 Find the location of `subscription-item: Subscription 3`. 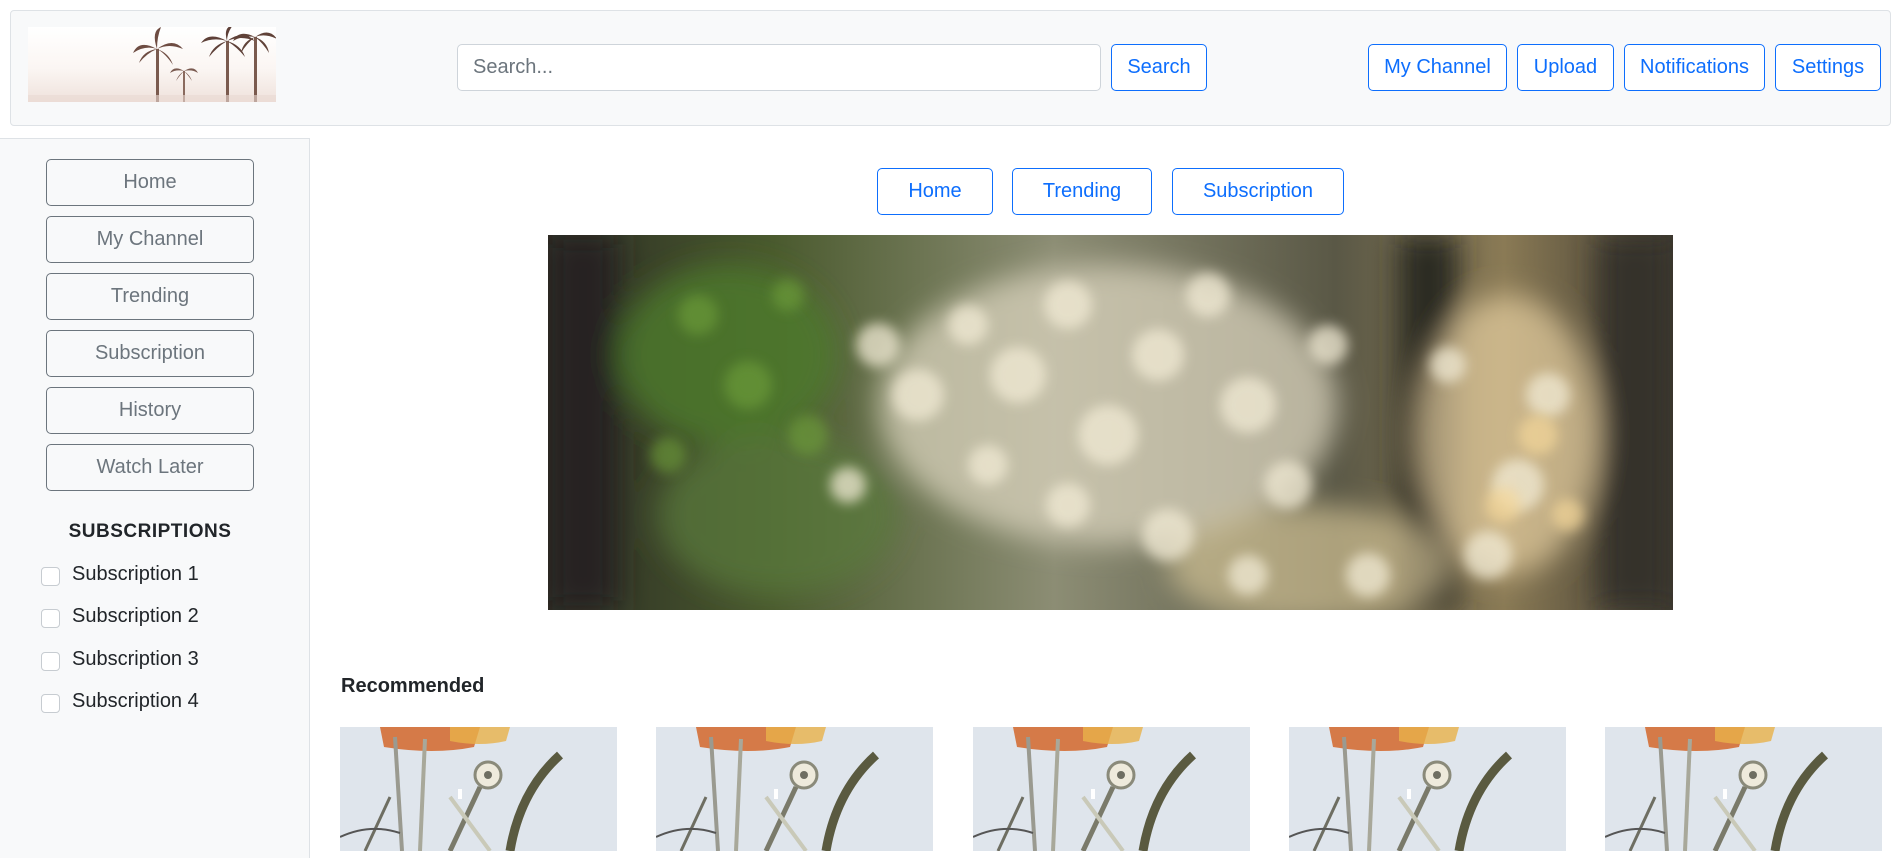

subscription-item: Subscription 3 is located at coordinates (120, 659).